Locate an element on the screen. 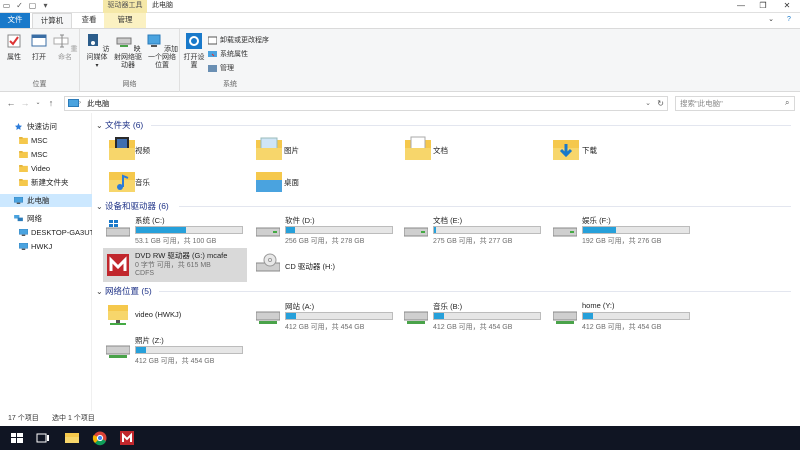 The width and height of the screenshot is (800, 450). search-icon: ⌕ is located at coordinates (787, 102).